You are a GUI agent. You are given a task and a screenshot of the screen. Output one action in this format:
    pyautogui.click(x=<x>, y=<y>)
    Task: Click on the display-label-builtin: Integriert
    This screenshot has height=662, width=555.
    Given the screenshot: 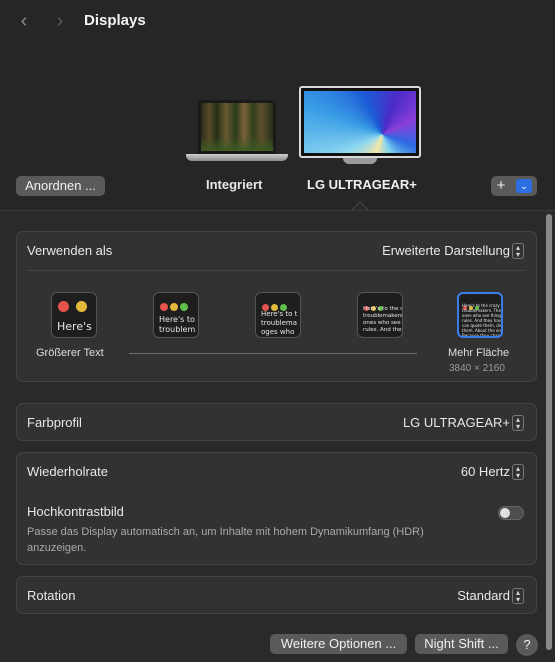 What is the action you would take?
    pyautogui.click(x=234, y=184)
    